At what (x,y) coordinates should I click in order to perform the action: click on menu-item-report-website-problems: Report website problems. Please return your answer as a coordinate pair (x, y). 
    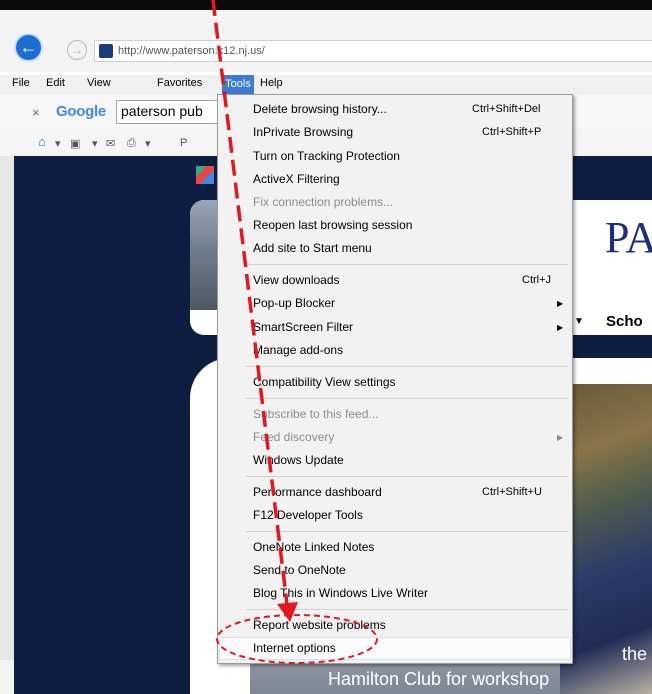
    Looking at the image, I should click on (319, 625).